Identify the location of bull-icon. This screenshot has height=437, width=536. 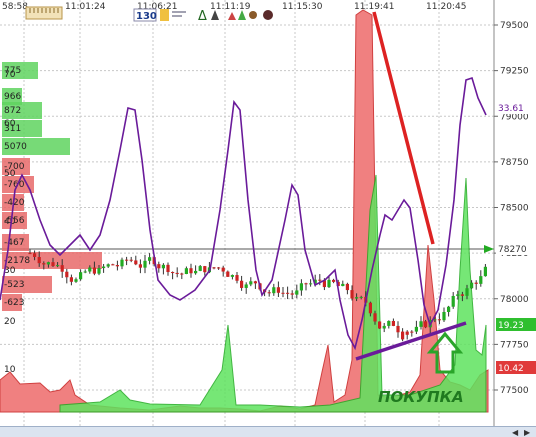
(253, 15).